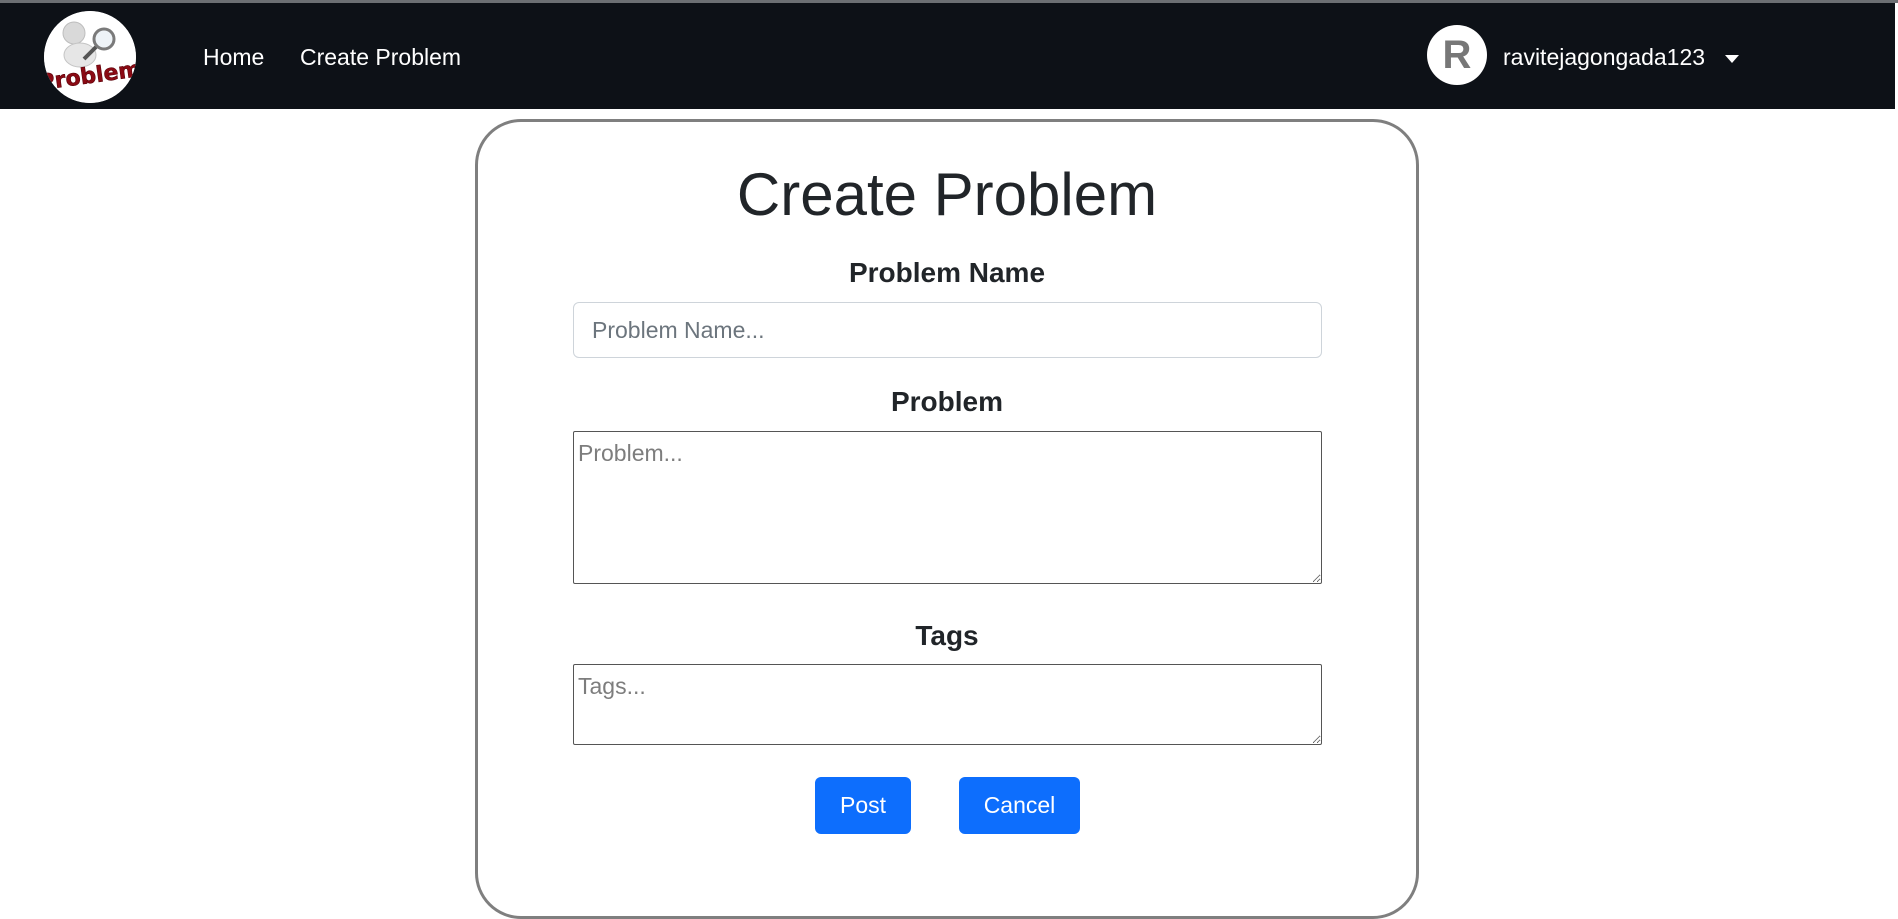 The height and width of the screenshot is (919, 1898). I want to click on logo-image: Problem, so click(90, 57).